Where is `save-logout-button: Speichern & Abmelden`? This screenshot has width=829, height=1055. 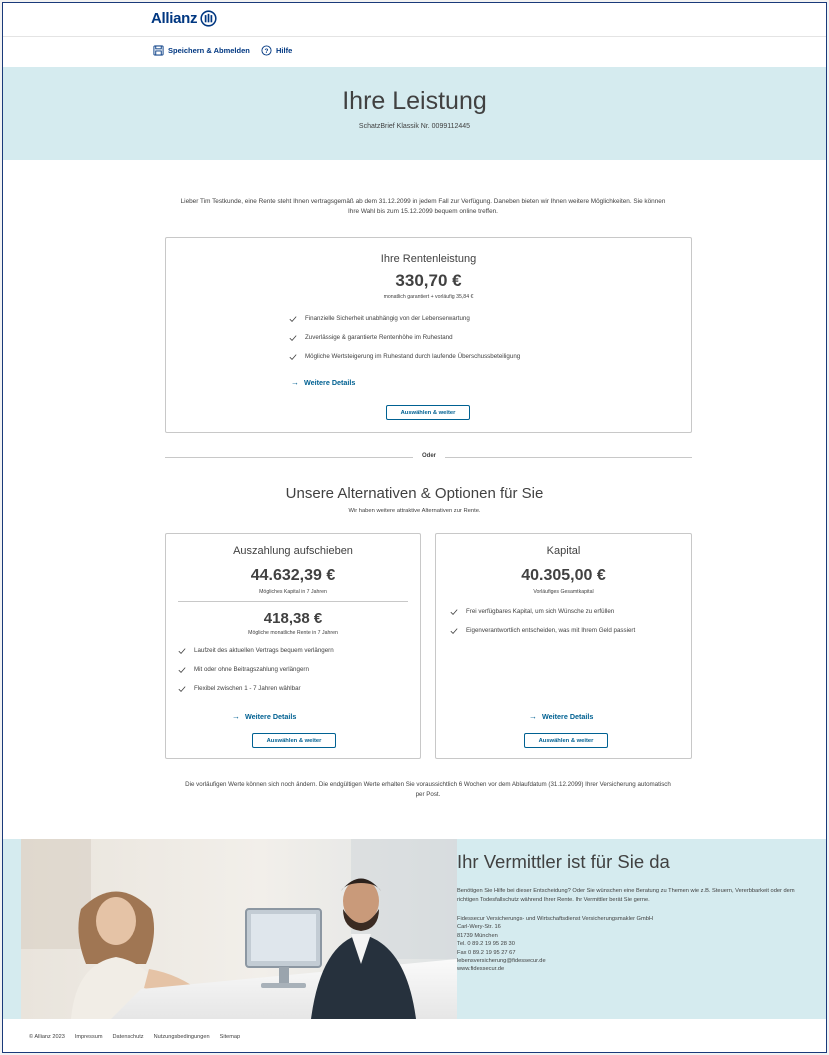 save-logout-button: Speichern & Abmelden is located at coordinates (201, 50).